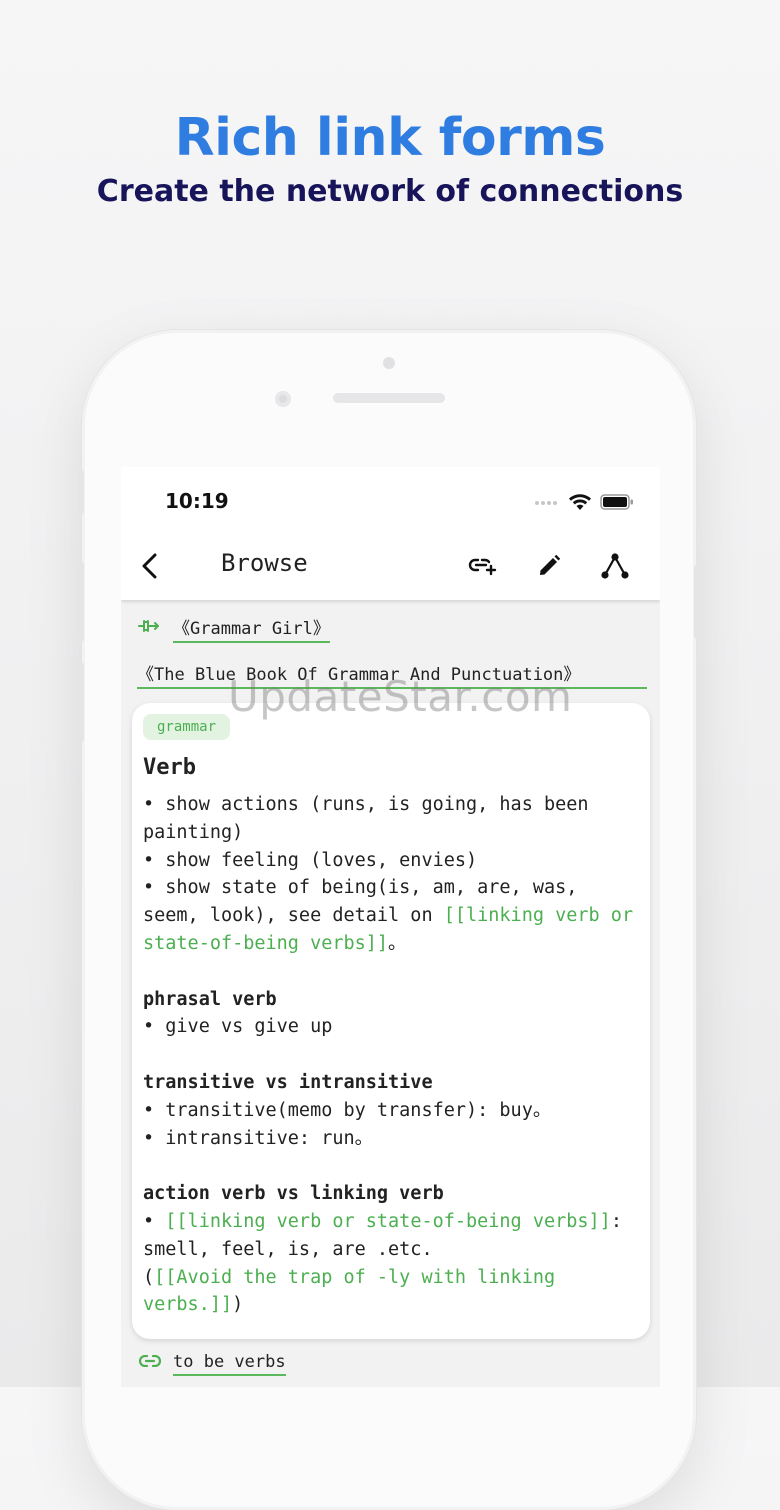 The image size is (780, 1510). I want to click on graph-icon, so click(615, 566).